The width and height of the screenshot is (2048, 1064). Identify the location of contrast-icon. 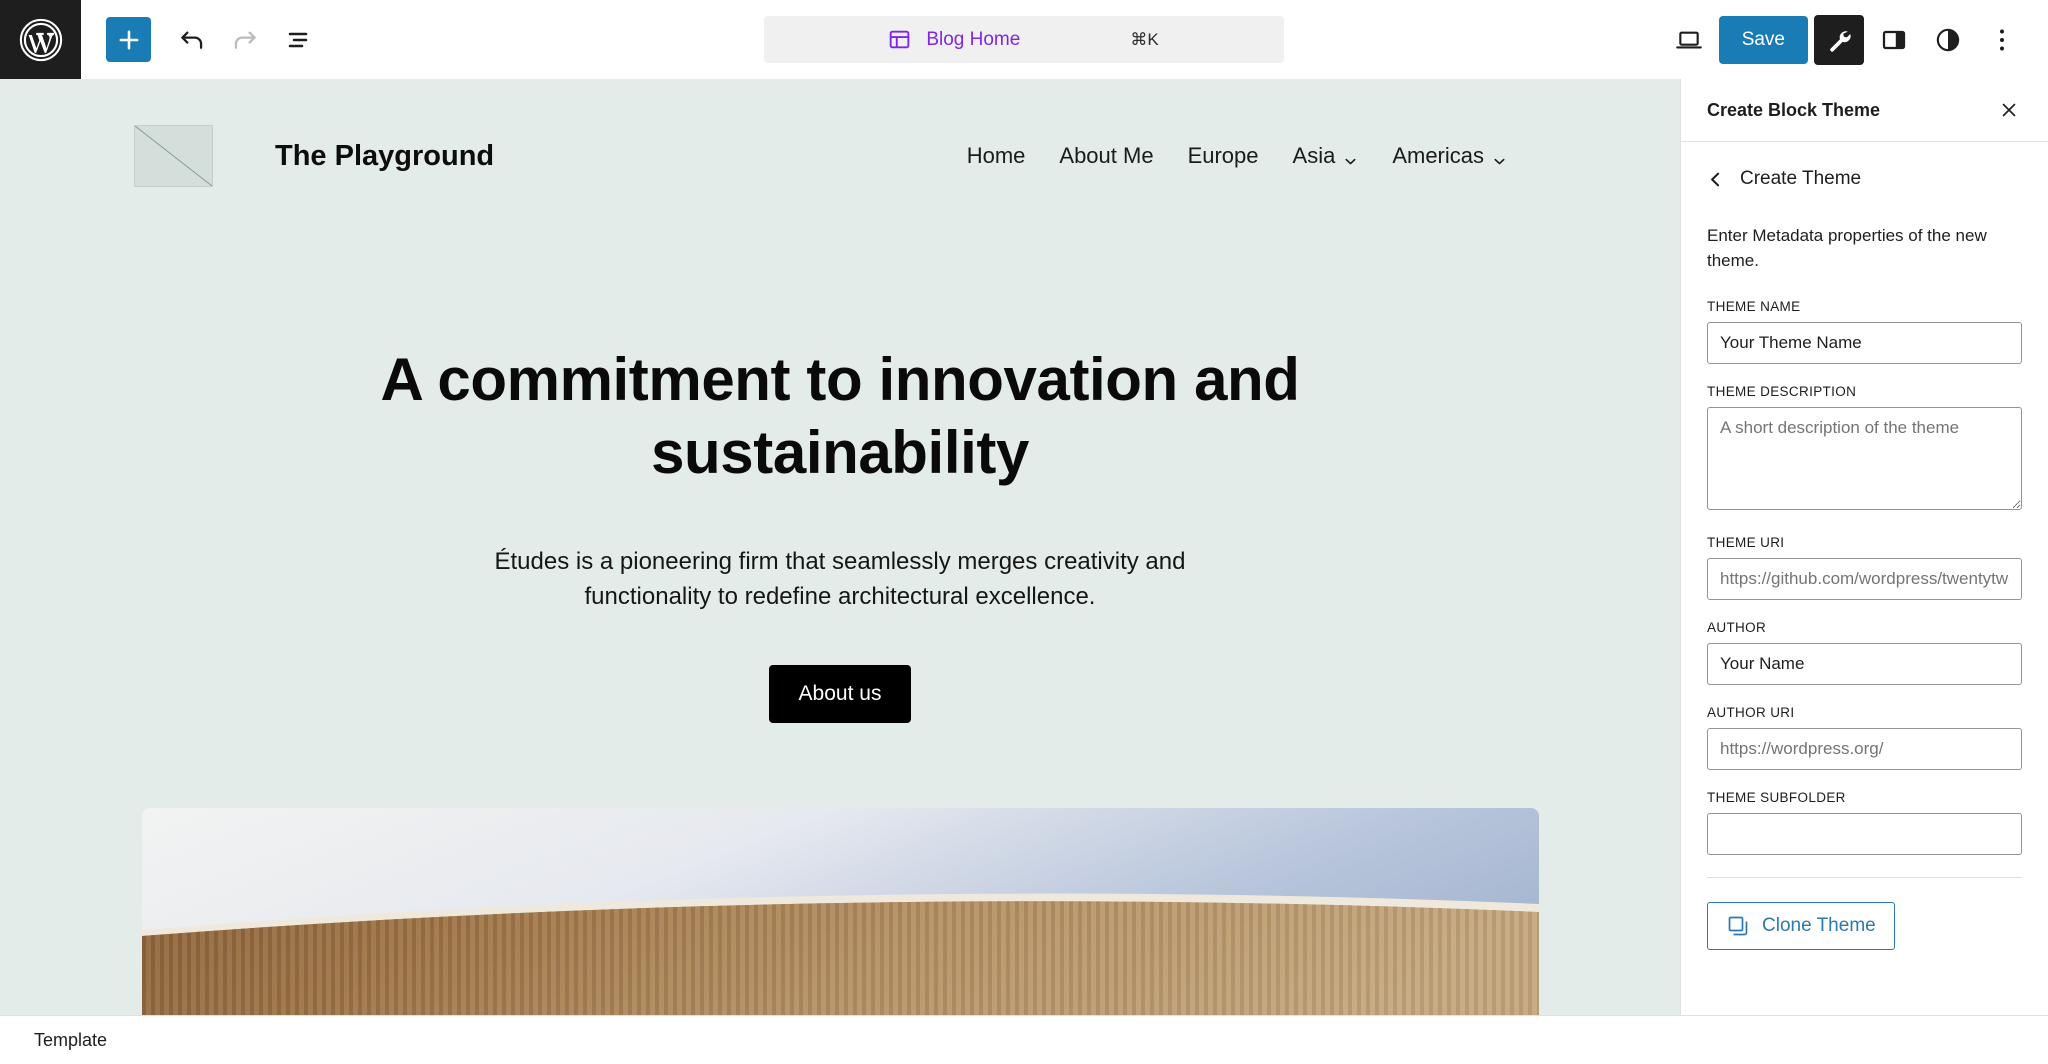
(1948, 40).